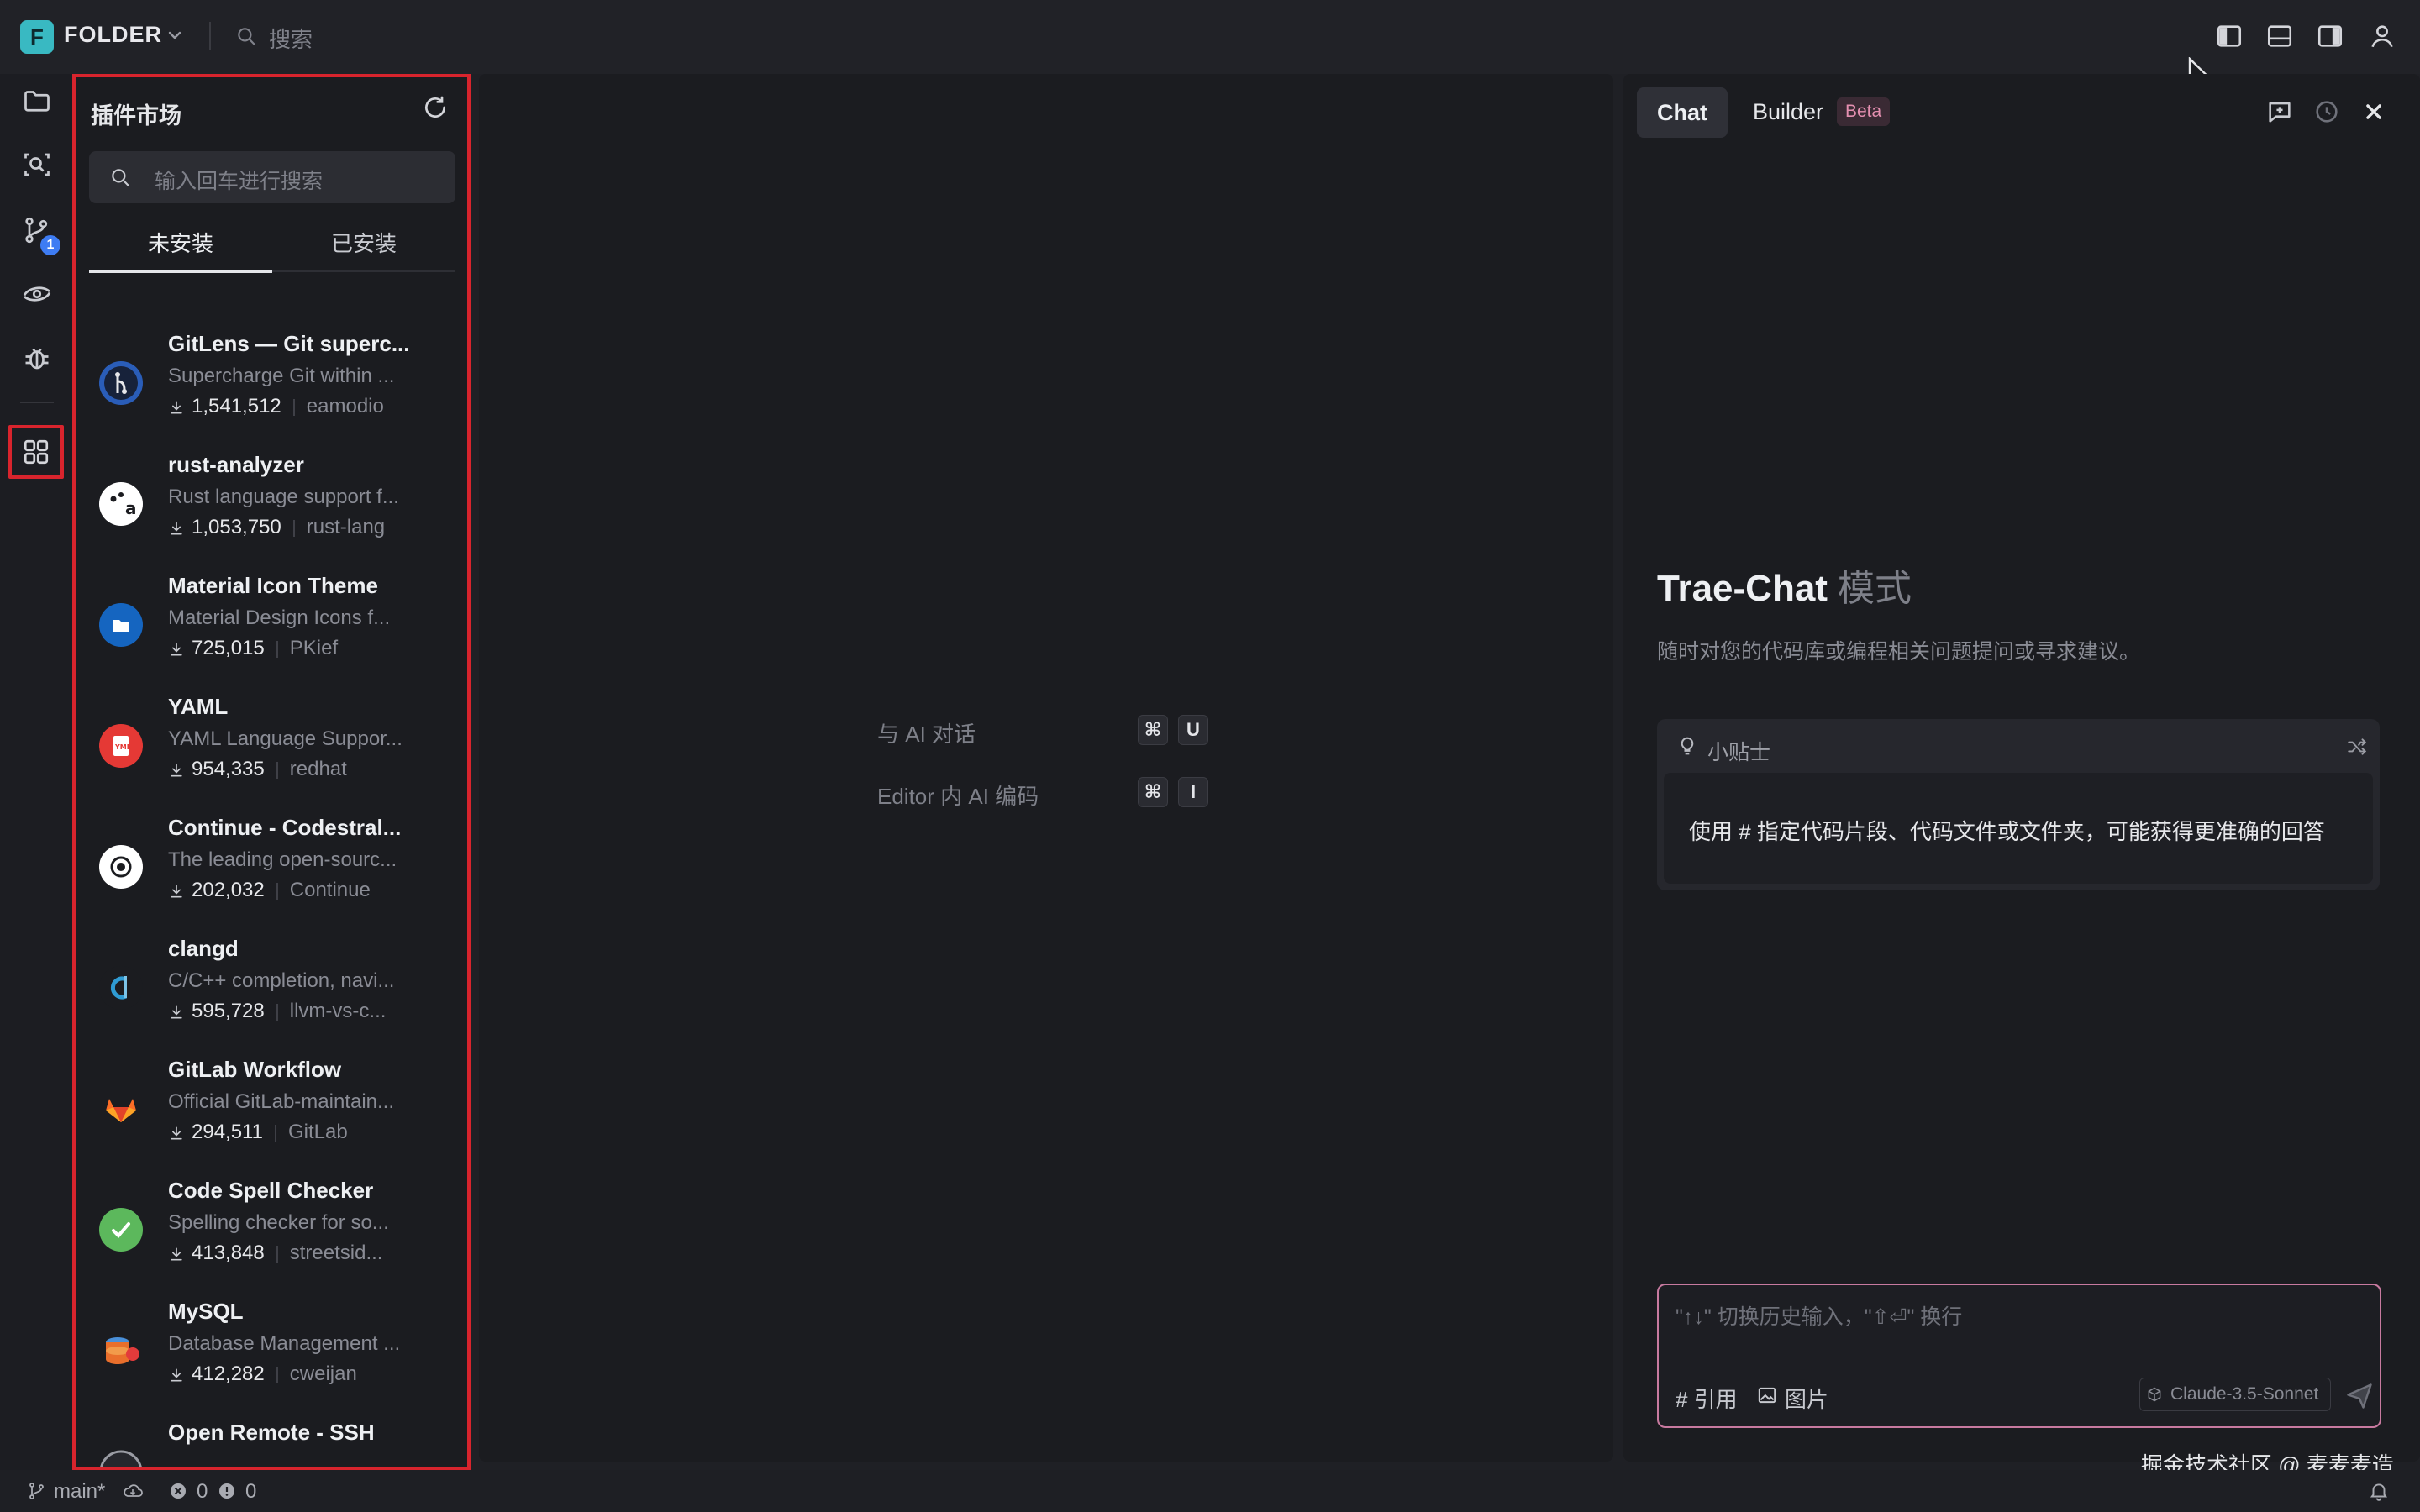 This screenshot has width=2420, height=1512. I want to click on close-icon, so click(2374, 111).